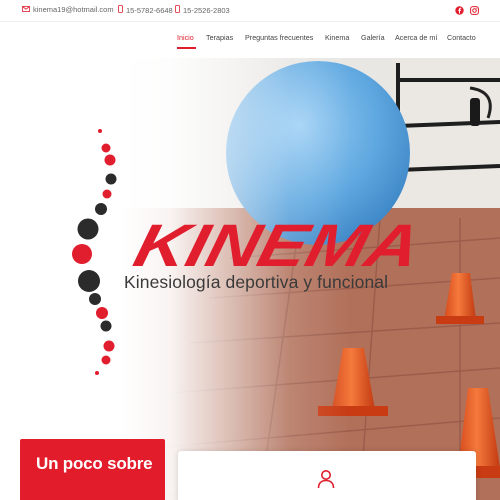 This screenshot has width=500, height=500. I want to click on envelope-icon, so click(26, 9).